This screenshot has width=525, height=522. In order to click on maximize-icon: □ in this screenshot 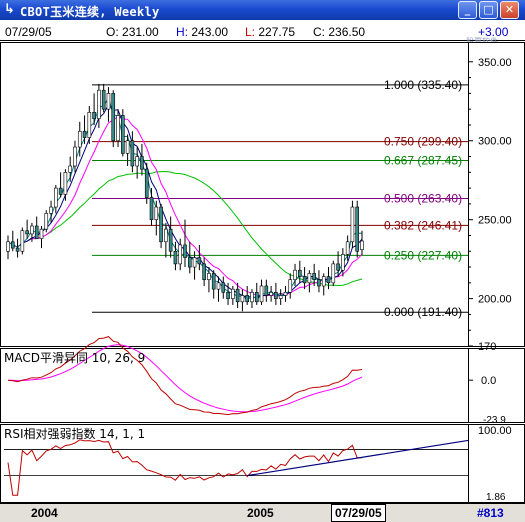, I will do `click(488, 9)`.